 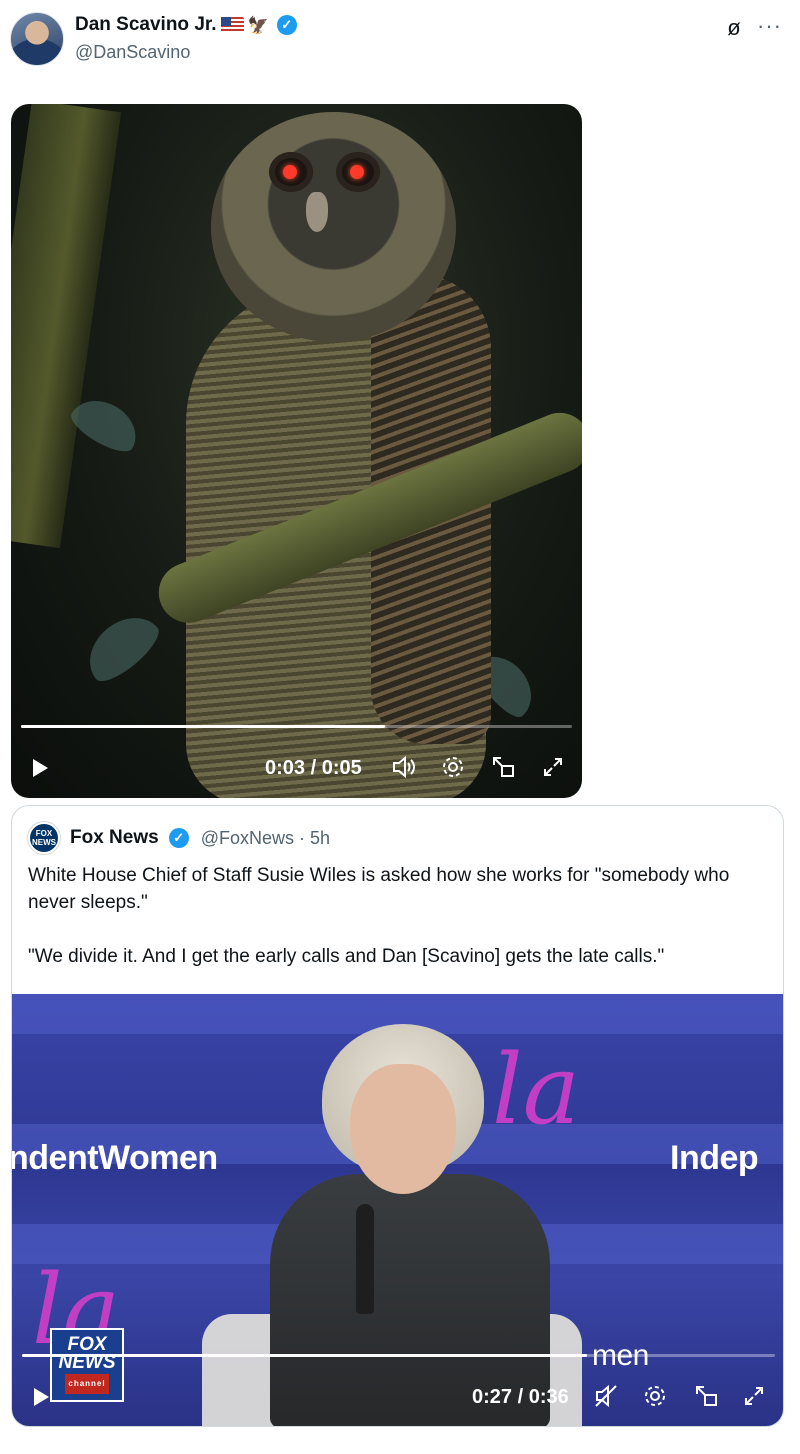 What do you see at coordinates (313, 767) in the screenshot?
I see `video-time: 0:03 / 0:05` at bounding box center [313, 767].